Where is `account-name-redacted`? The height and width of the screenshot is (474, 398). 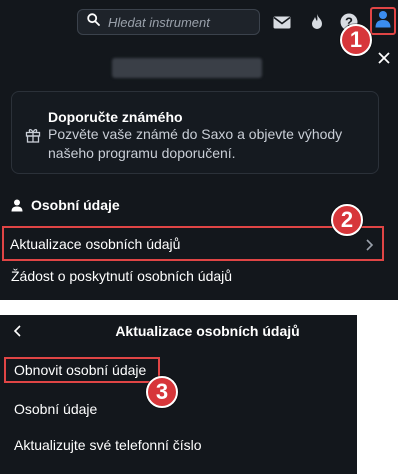 account-name-redacted is located at coordinates (187, 68).